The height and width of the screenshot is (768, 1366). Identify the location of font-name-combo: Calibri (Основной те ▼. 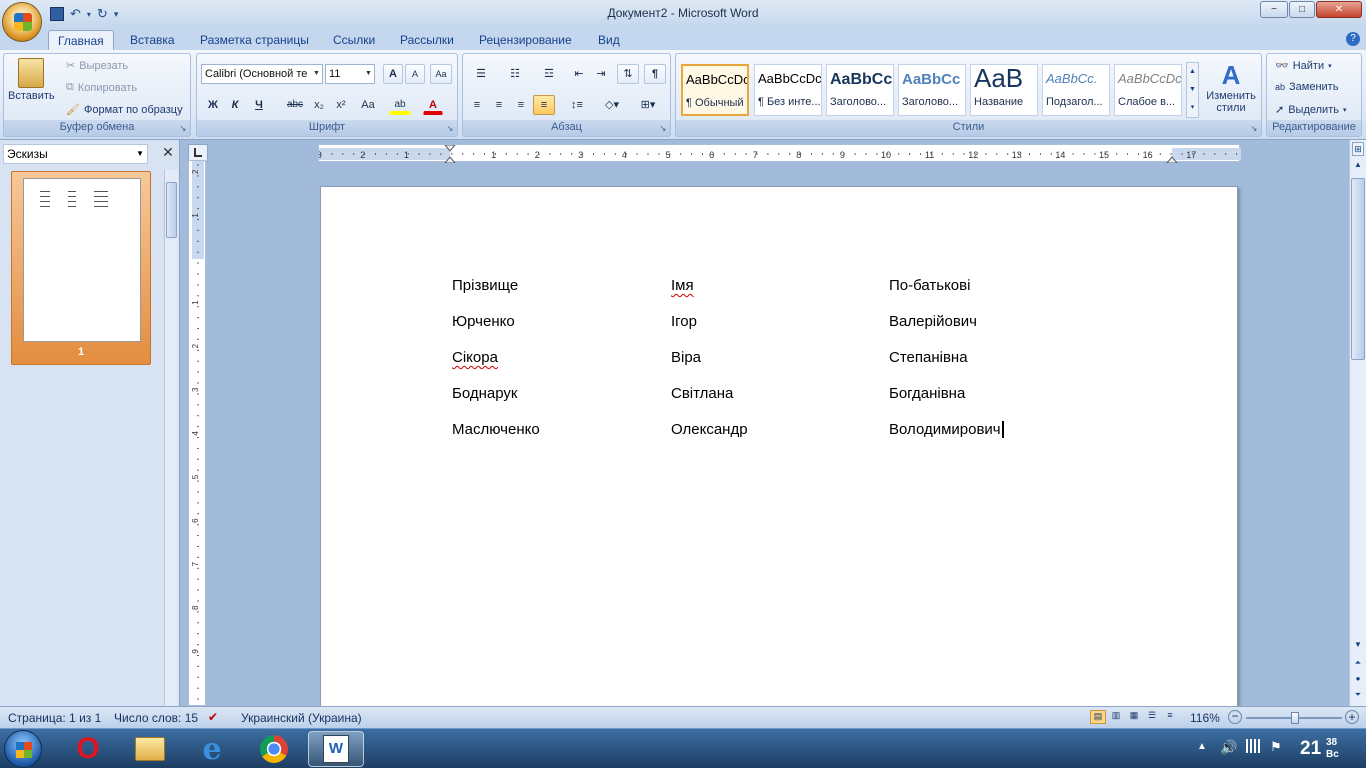
(262, 74).